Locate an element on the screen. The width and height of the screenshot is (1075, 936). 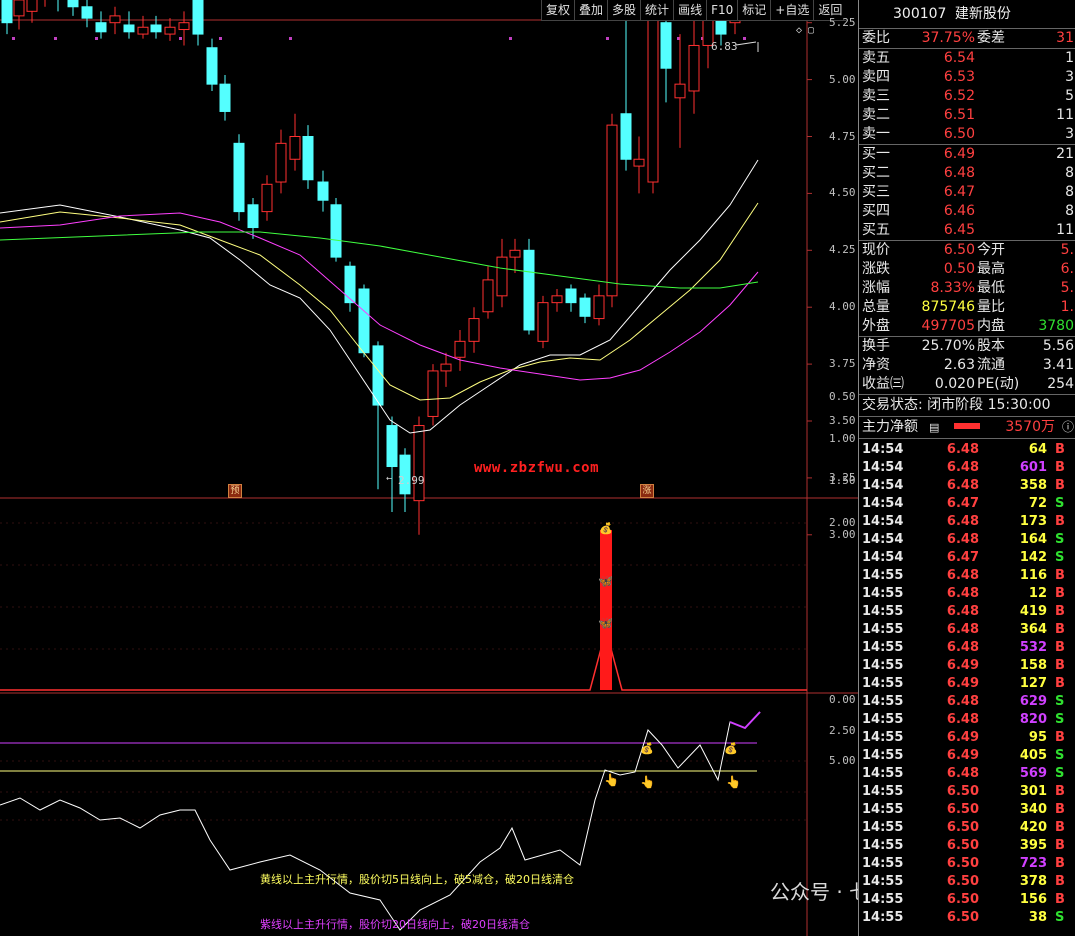
ask-price: 6.50 is located at coordinates (959, 134).